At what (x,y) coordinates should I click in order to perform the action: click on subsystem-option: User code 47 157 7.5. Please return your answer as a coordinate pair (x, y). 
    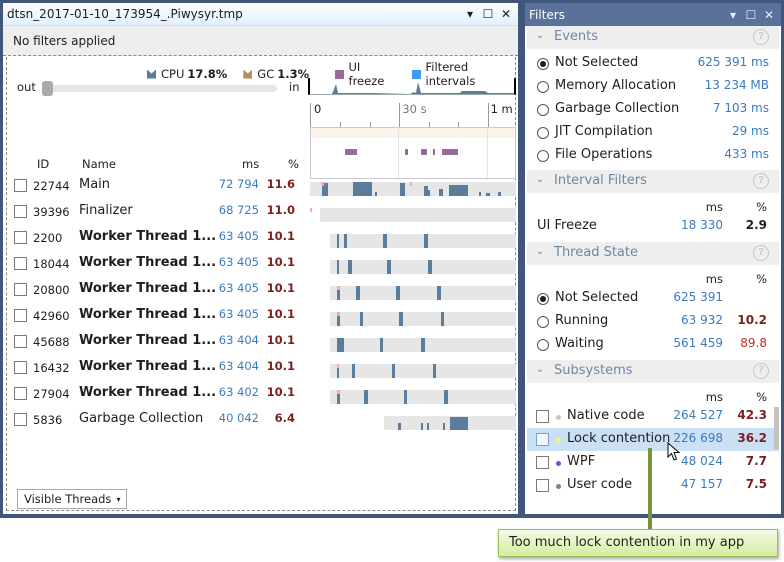
    Looking at the image, I should click on (653, 485).